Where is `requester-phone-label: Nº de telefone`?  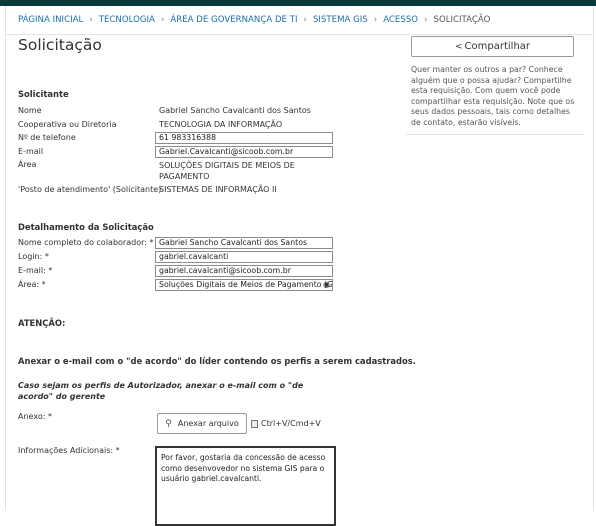 requester-phone-label: Nº de telefone is located at coordinates (47, 137).